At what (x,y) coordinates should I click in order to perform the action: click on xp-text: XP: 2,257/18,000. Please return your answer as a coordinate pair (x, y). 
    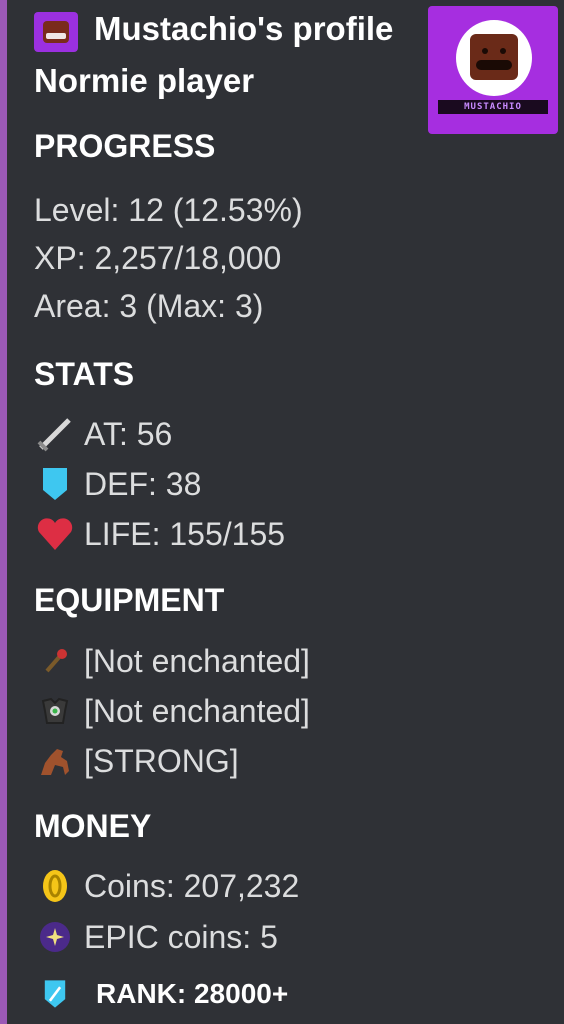
    Looking at the image, I should click on (158, 258).